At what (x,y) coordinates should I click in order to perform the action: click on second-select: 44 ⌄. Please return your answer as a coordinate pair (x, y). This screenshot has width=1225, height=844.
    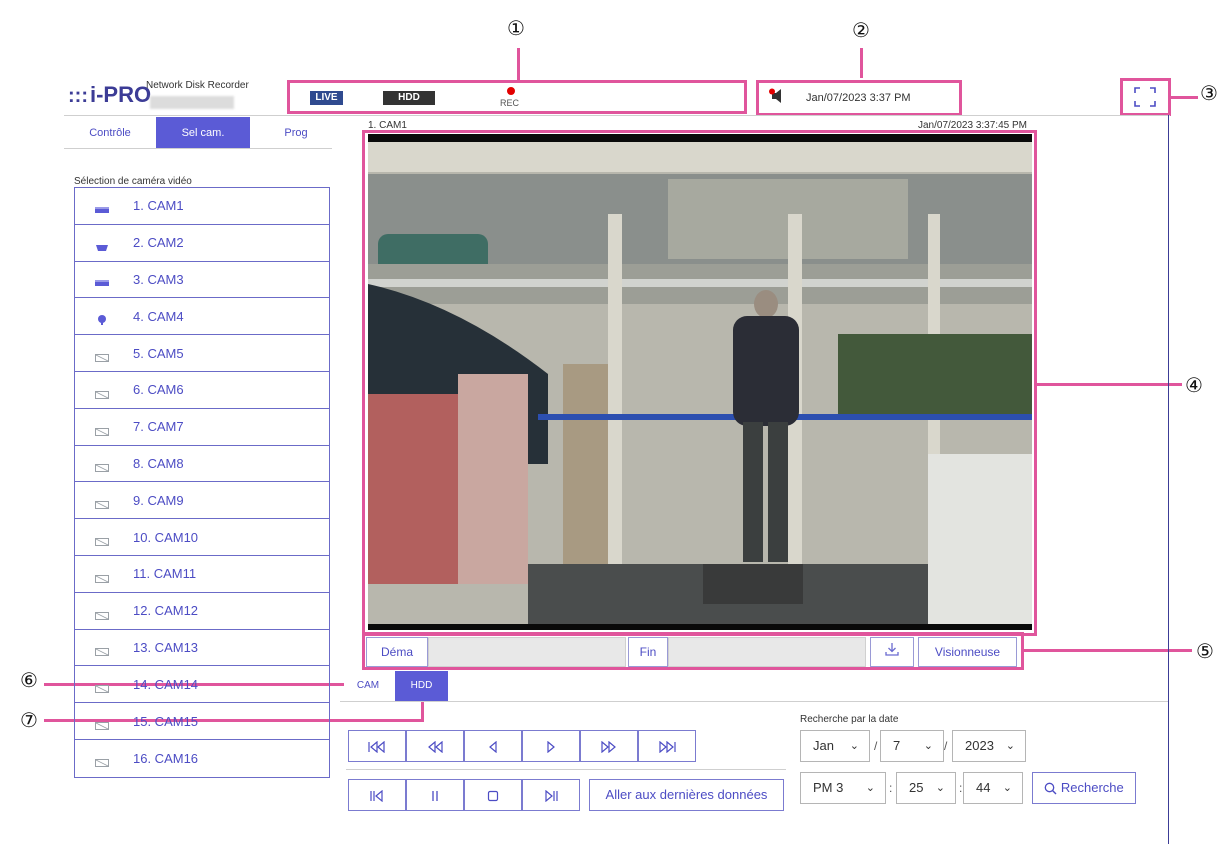
    Looking at the image, I should click on (993, 788).